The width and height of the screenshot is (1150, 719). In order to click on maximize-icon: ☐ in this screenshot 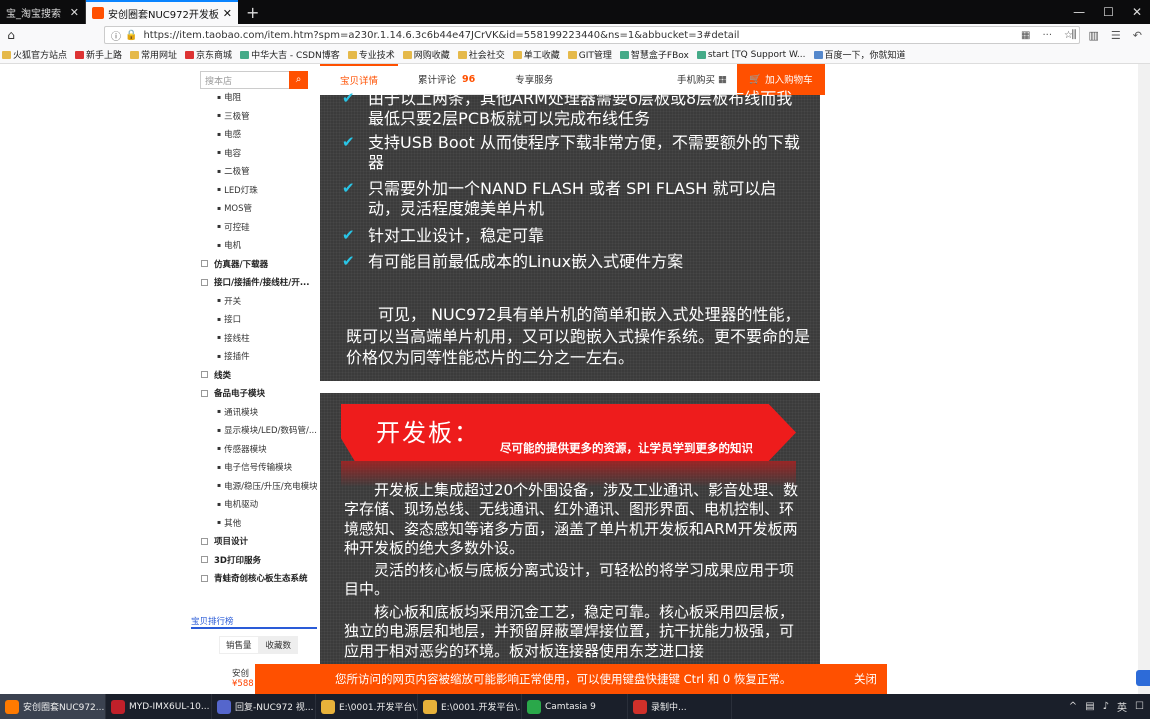, I will do `click(1108, 12)`.